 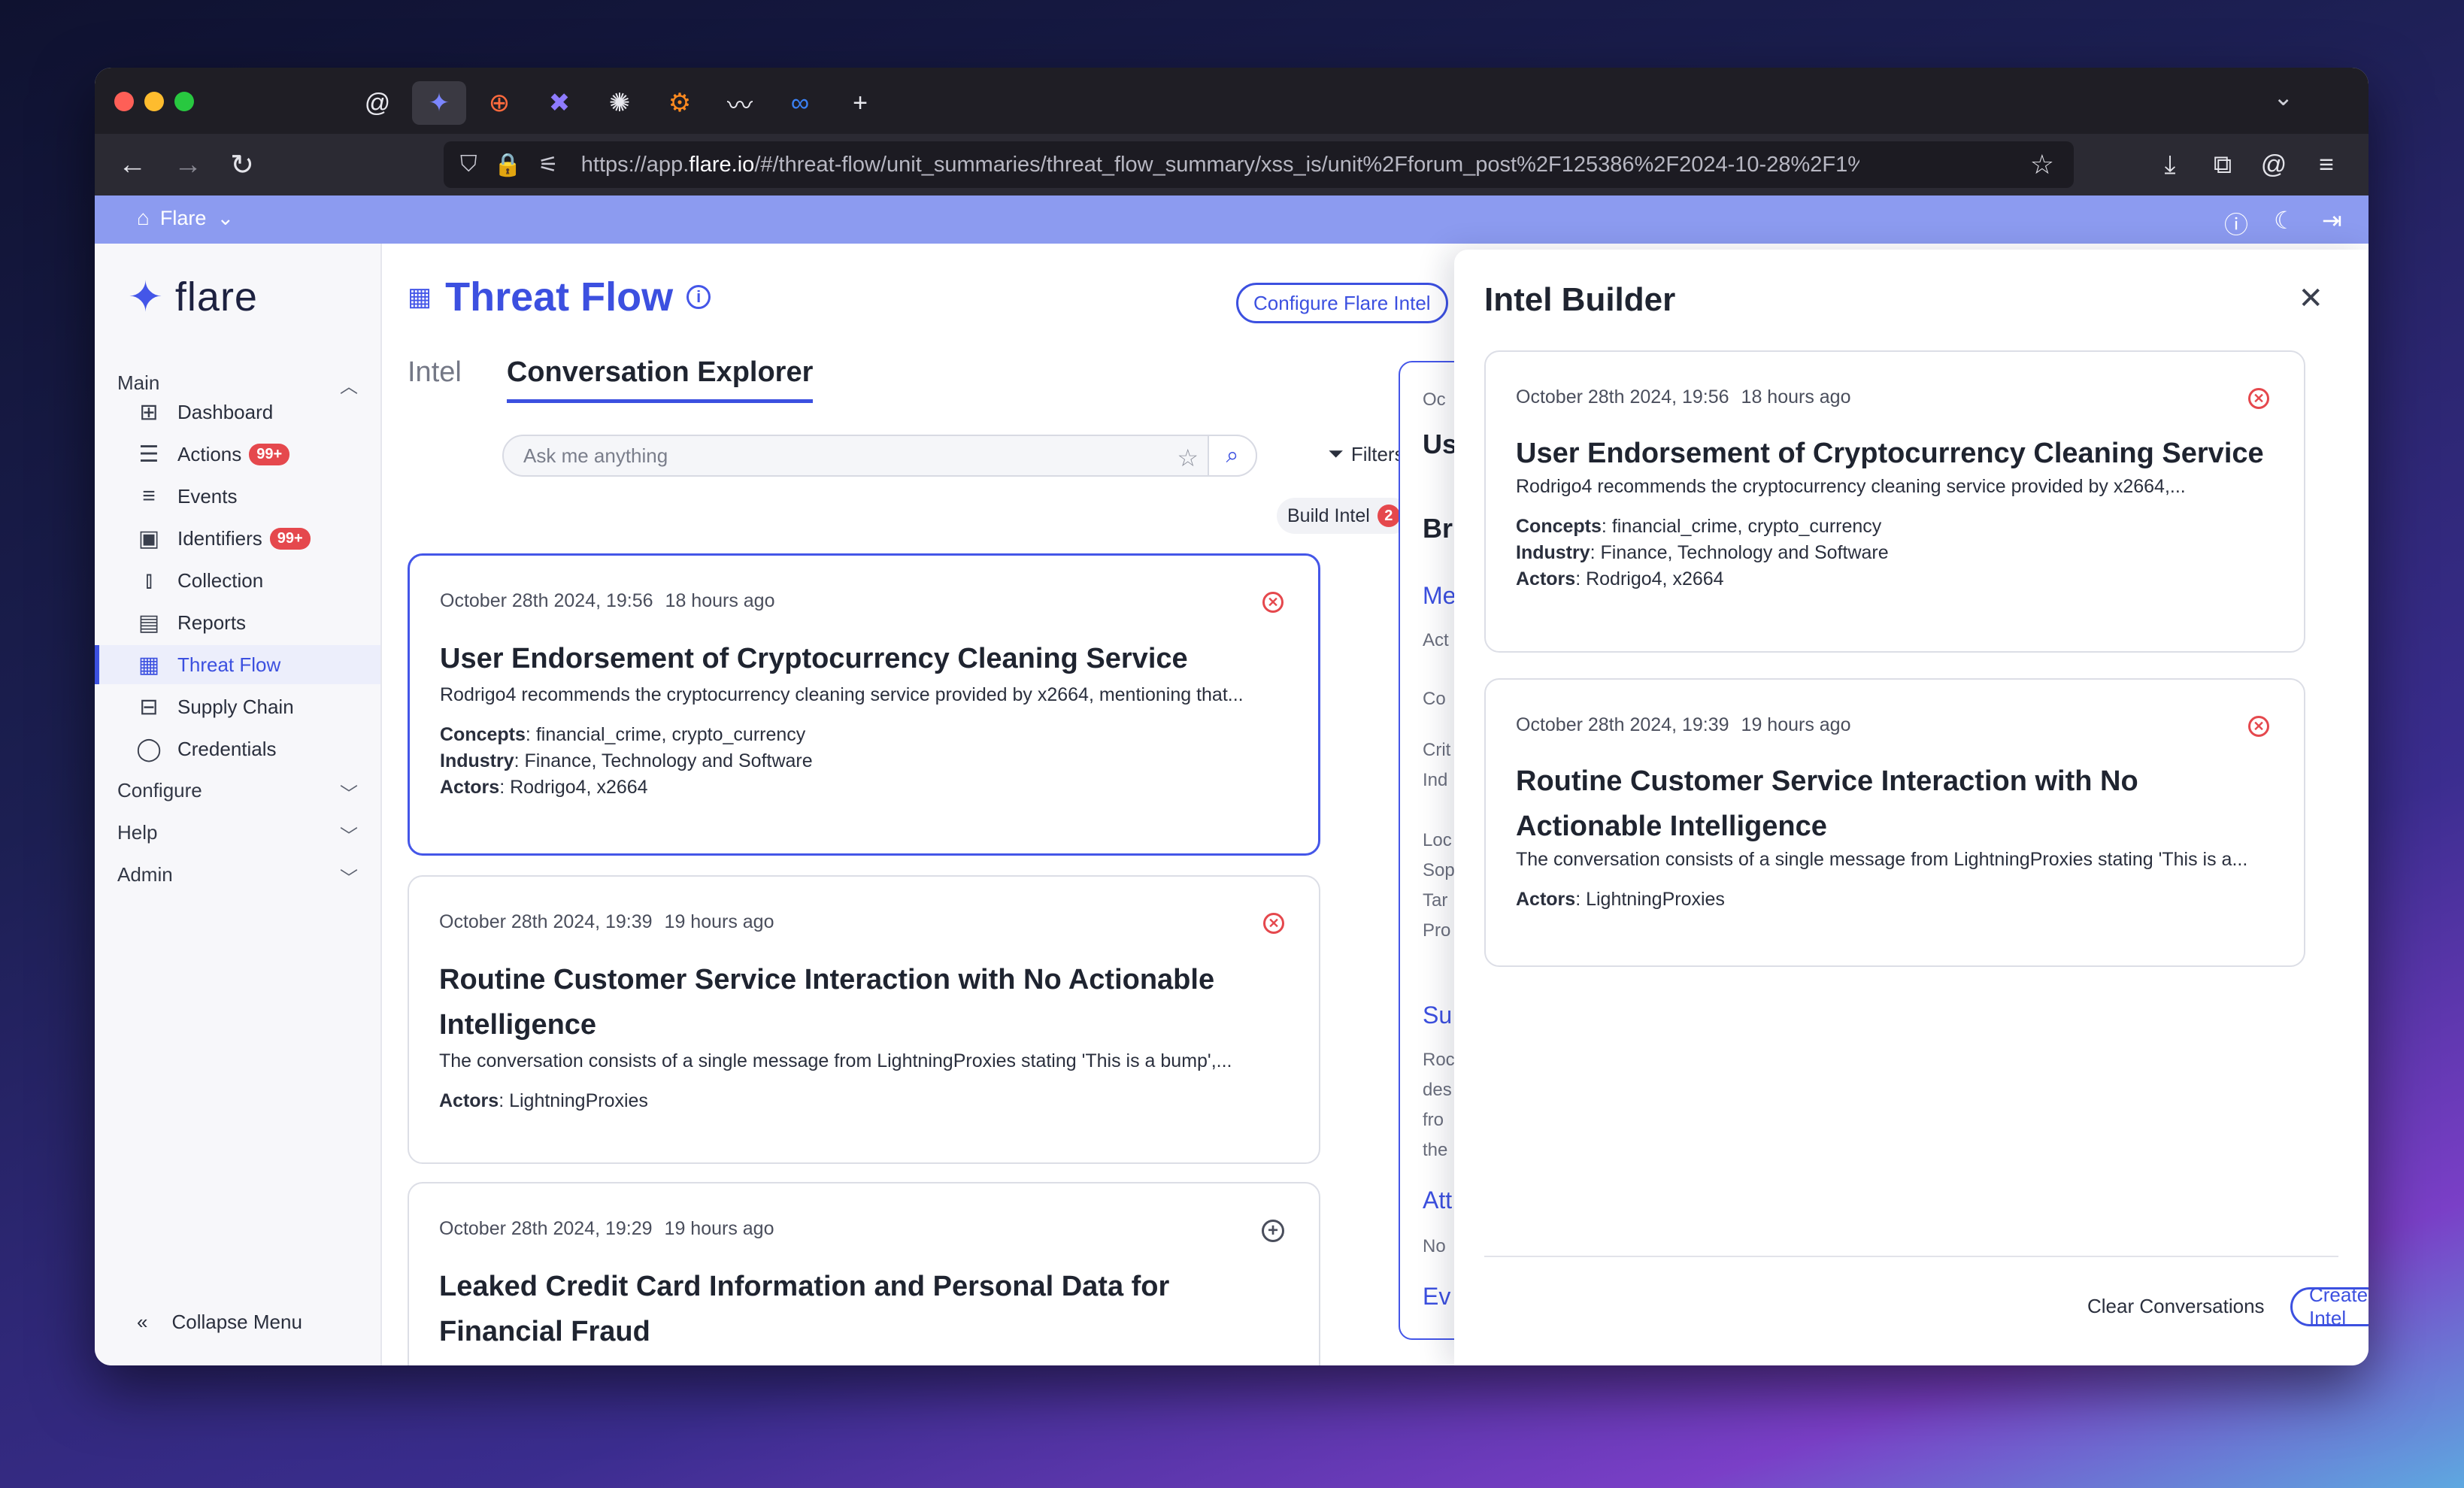 What do you see at coordinates (2283, 97) in the screenshot?
I see `tab-list-chevron-icon: ⌄` at bounding box center [2283, 97].